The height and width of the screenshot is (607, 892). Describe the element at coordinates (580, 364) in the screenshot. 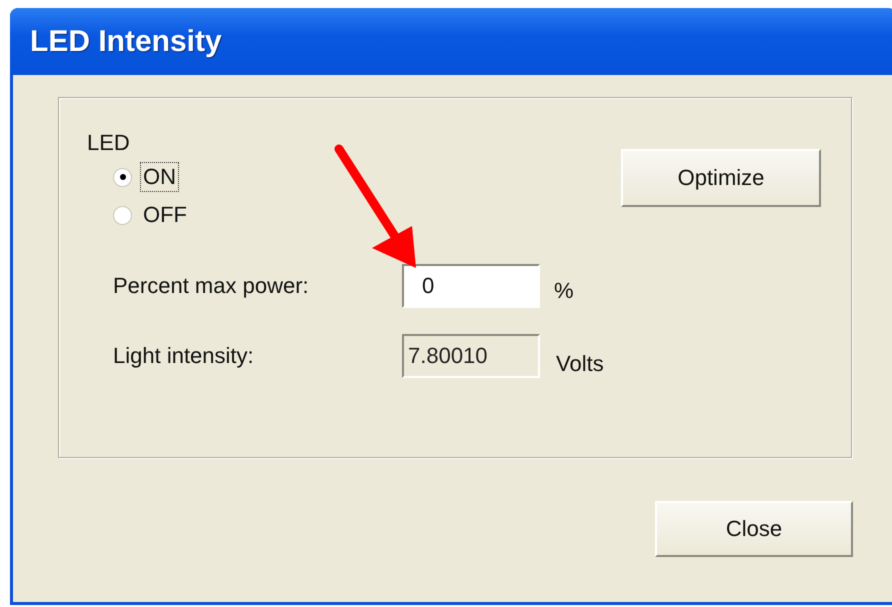

I see `unit-label: Volts` at that location.